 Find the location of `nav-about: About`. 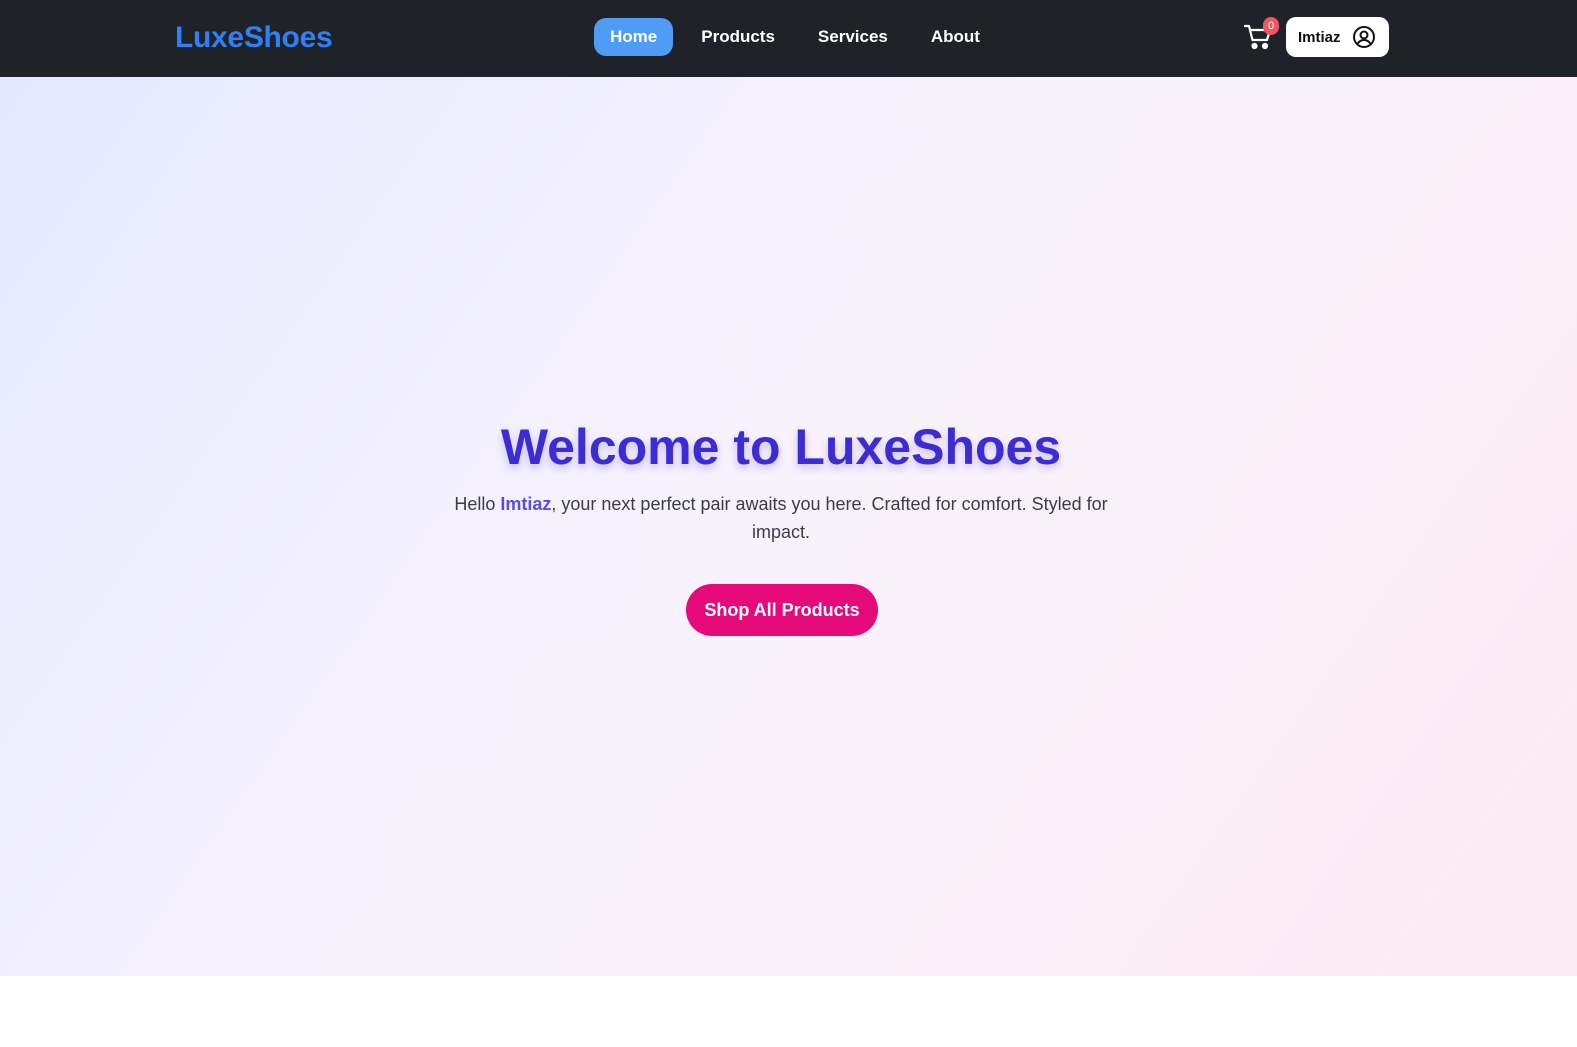

nav-about: About is located at coordinates (955, 37).